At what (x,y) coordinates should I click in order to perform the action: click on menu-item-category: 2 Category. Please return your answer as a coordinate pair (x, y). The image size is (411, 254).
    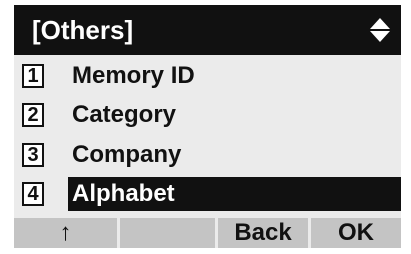
    Looking at the image, I should click on (209, 115).